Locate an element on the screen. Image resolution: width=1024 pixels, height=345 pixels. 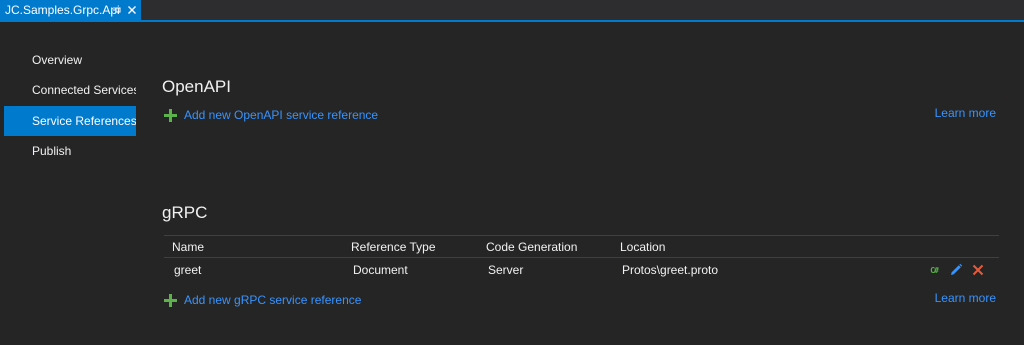
add-openapi-reference-link: Add new OpenAPI service reference is located at coordinates (271, 115).